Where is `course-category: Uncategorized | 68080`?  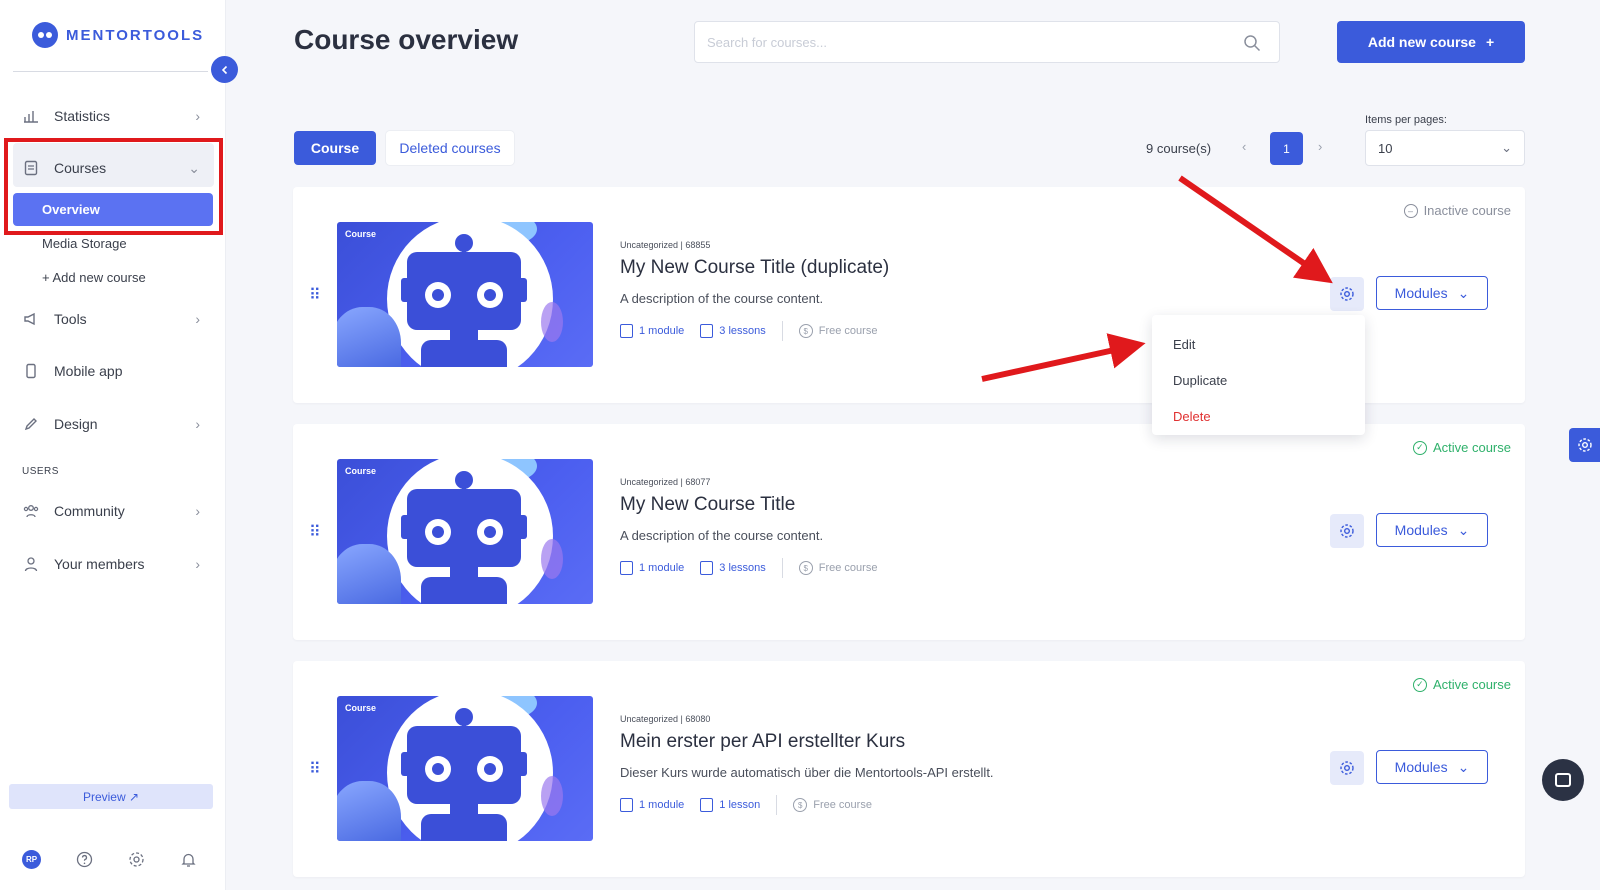 course-category: Uncategorized | 68080 is located at coordinates (665, 719).